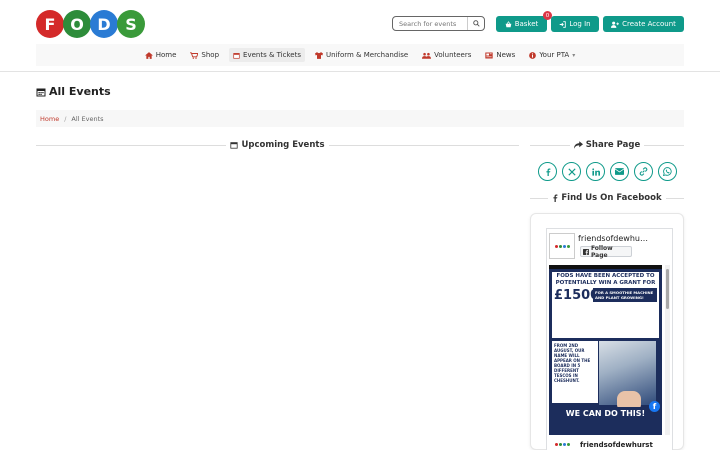 This screenshot has height=450, width=720. Describe the element at coordinates (605, 413) in the screenshot. I see `post-banner: WE CAN DO THIS!` at that location.